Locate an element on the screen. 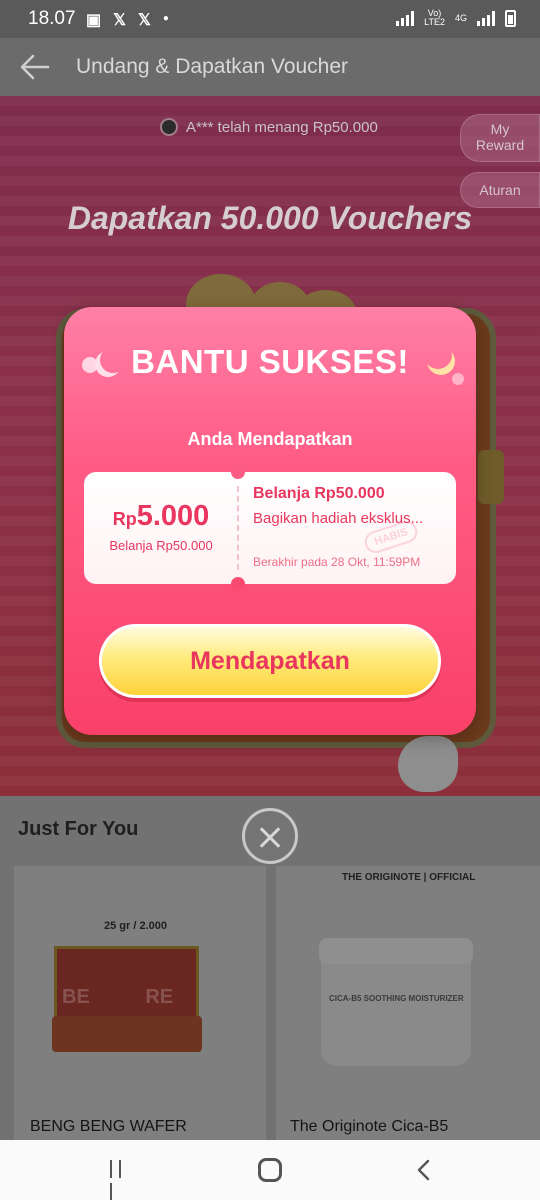 This screenshot has width=540, height=1200. battery-icon is located at coordinates (510, 18).